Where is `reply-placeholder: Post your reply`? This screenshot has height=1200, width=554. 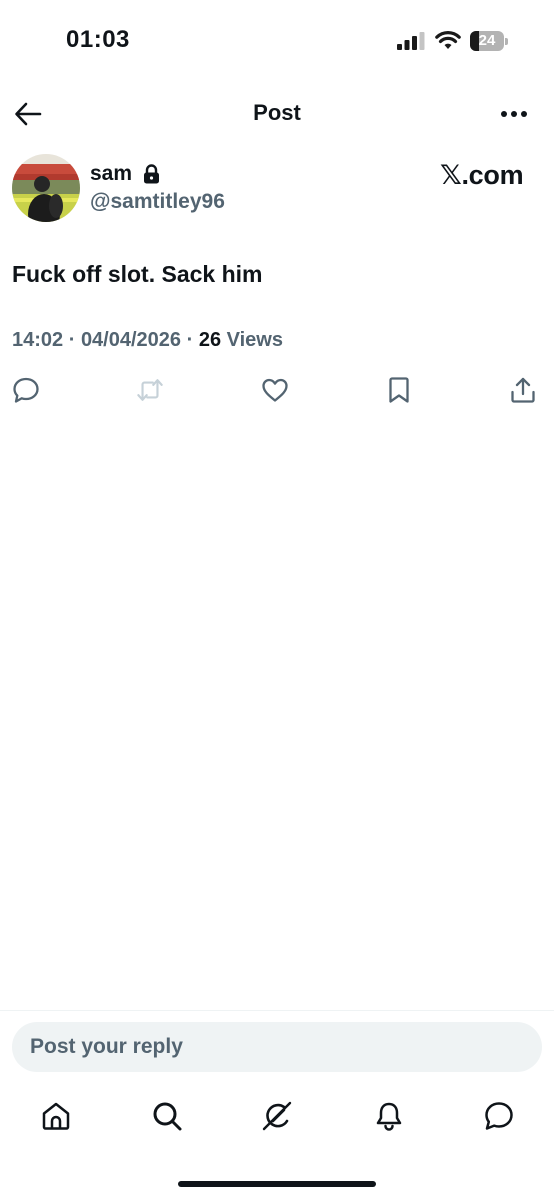 reply-placeholder: Post your reply is located at coordinates (106, 1046).